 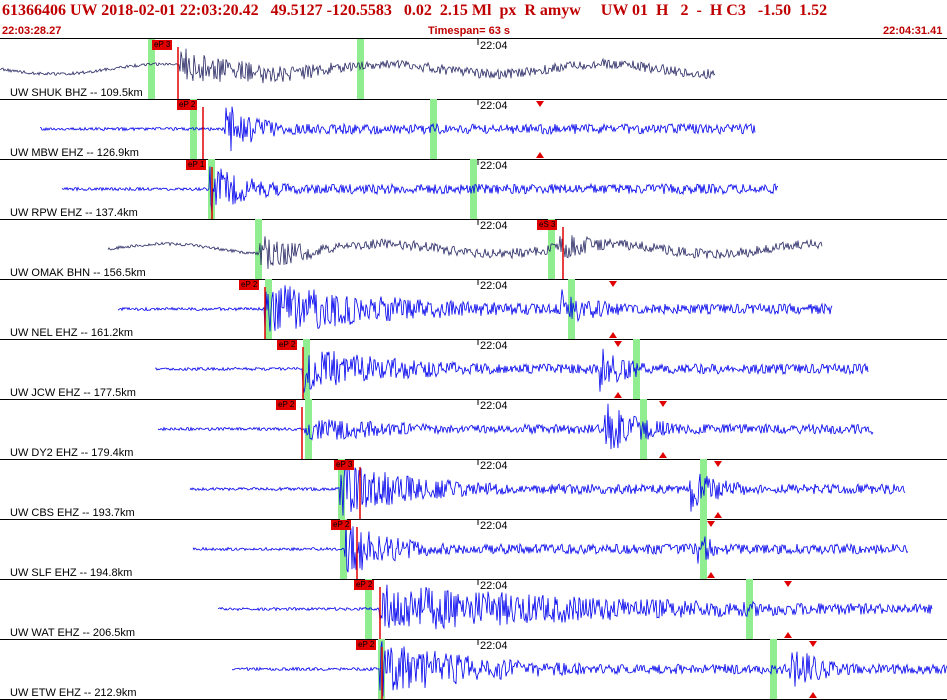 I want to click on trace-panel: 22:04 eP 2 UW WAT EHZ -- 206.5km, so click(x=473, y=609).